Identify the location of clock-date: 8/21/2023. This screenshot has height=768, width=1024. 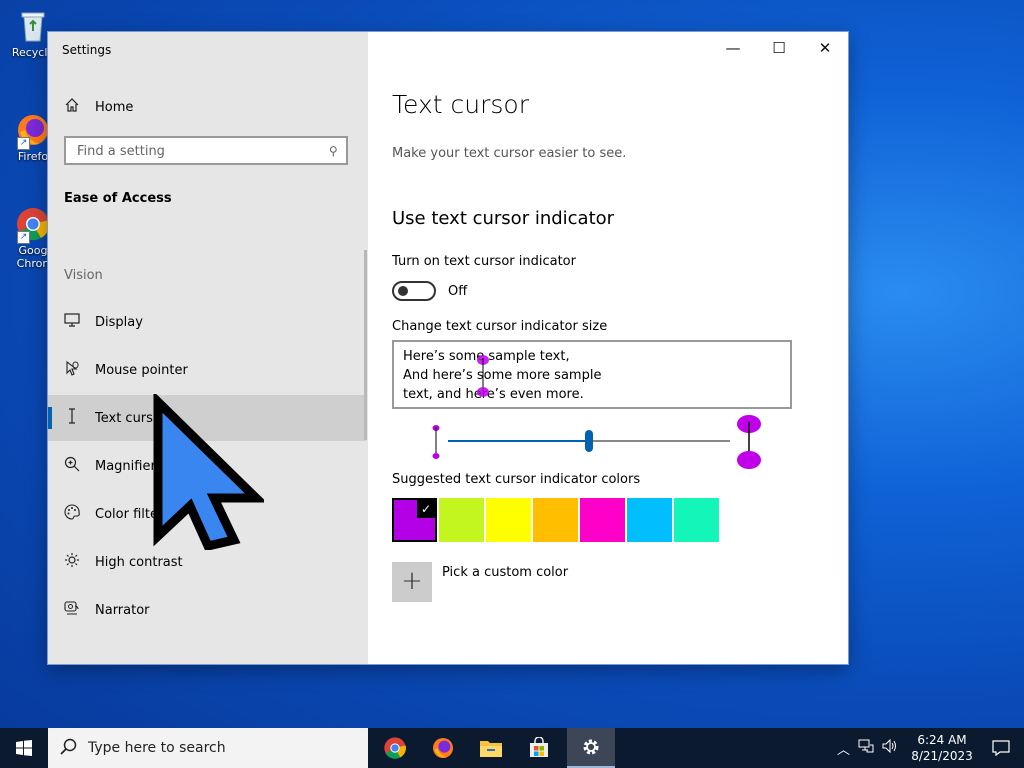
(942, 756).